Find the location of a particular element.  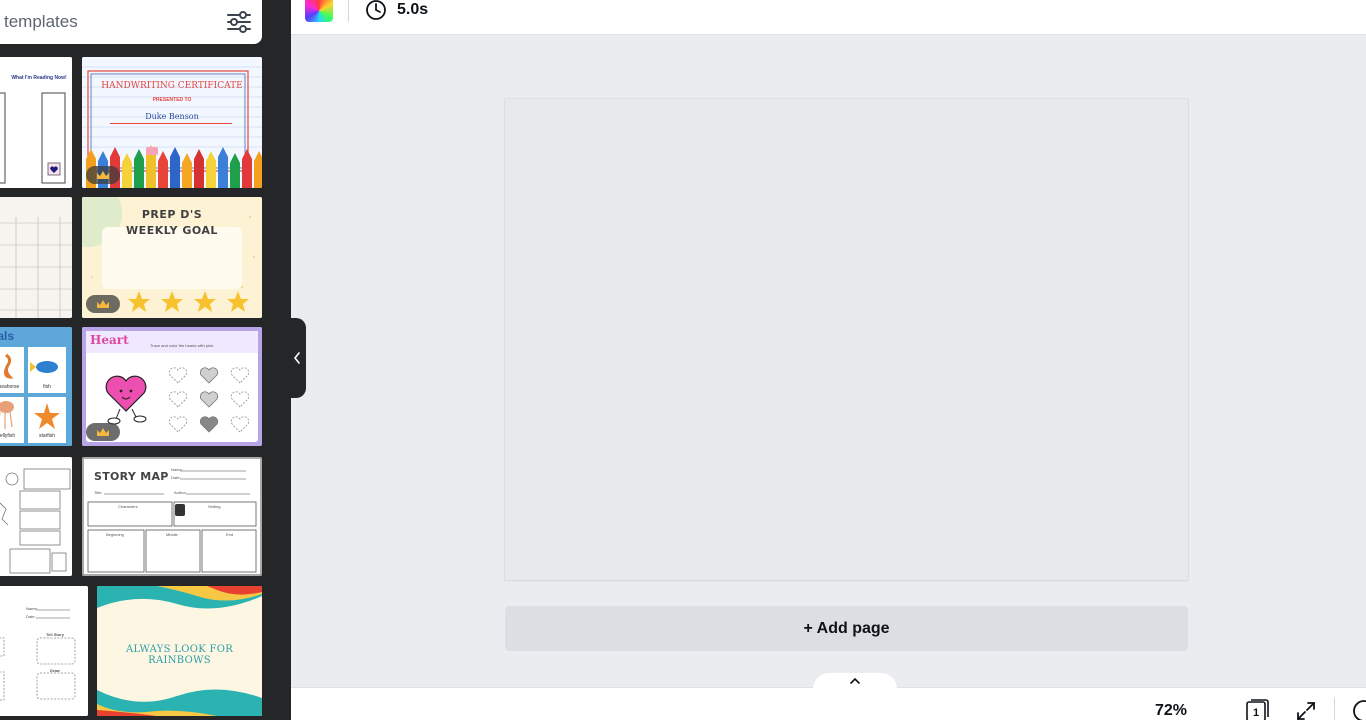

weekly-goal-line2: WEEKLY GOAL is located at coordinates (172, 230).